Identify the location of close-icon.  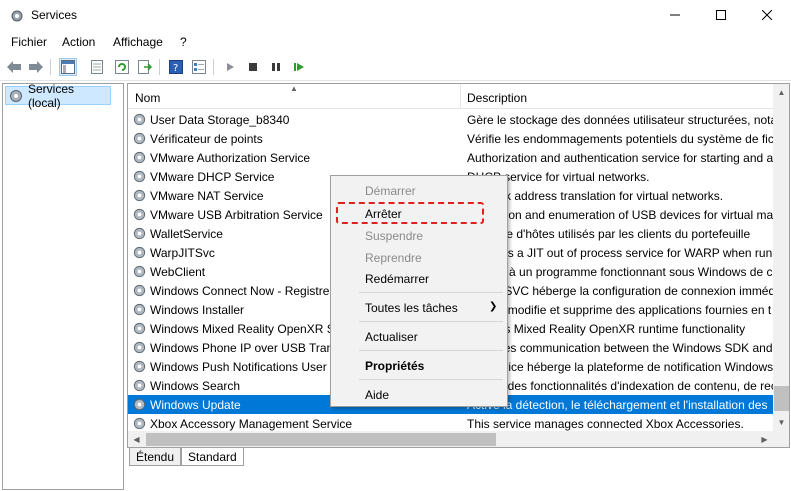
(767, 15).